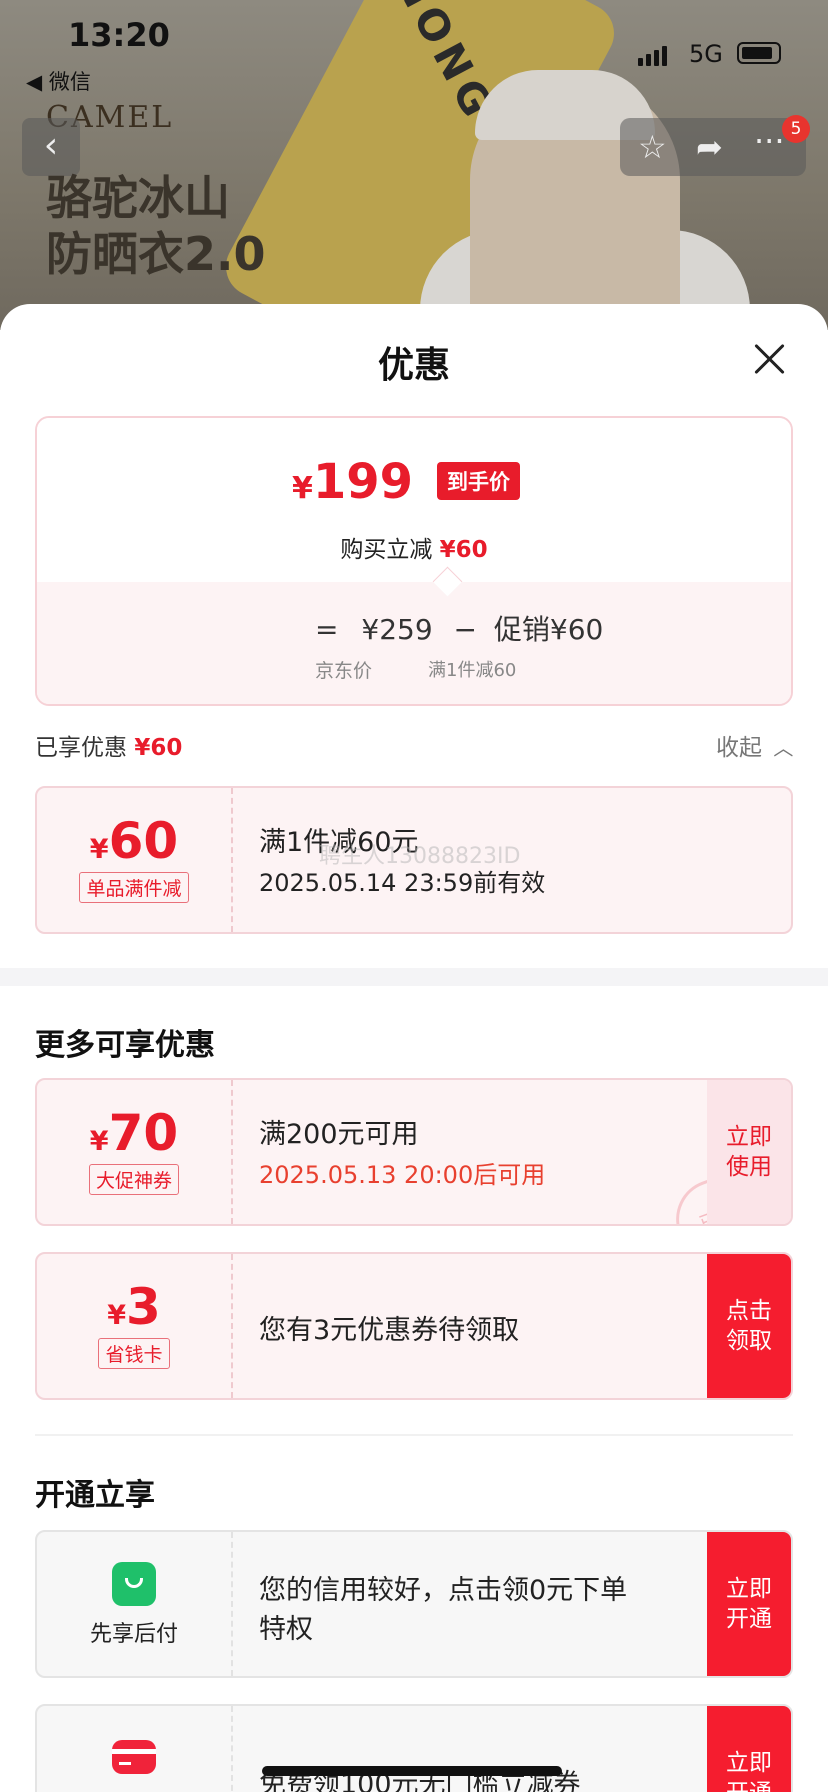  I want to click on price-formula: = ¥259 − 促销¥60, so click(459, 628).